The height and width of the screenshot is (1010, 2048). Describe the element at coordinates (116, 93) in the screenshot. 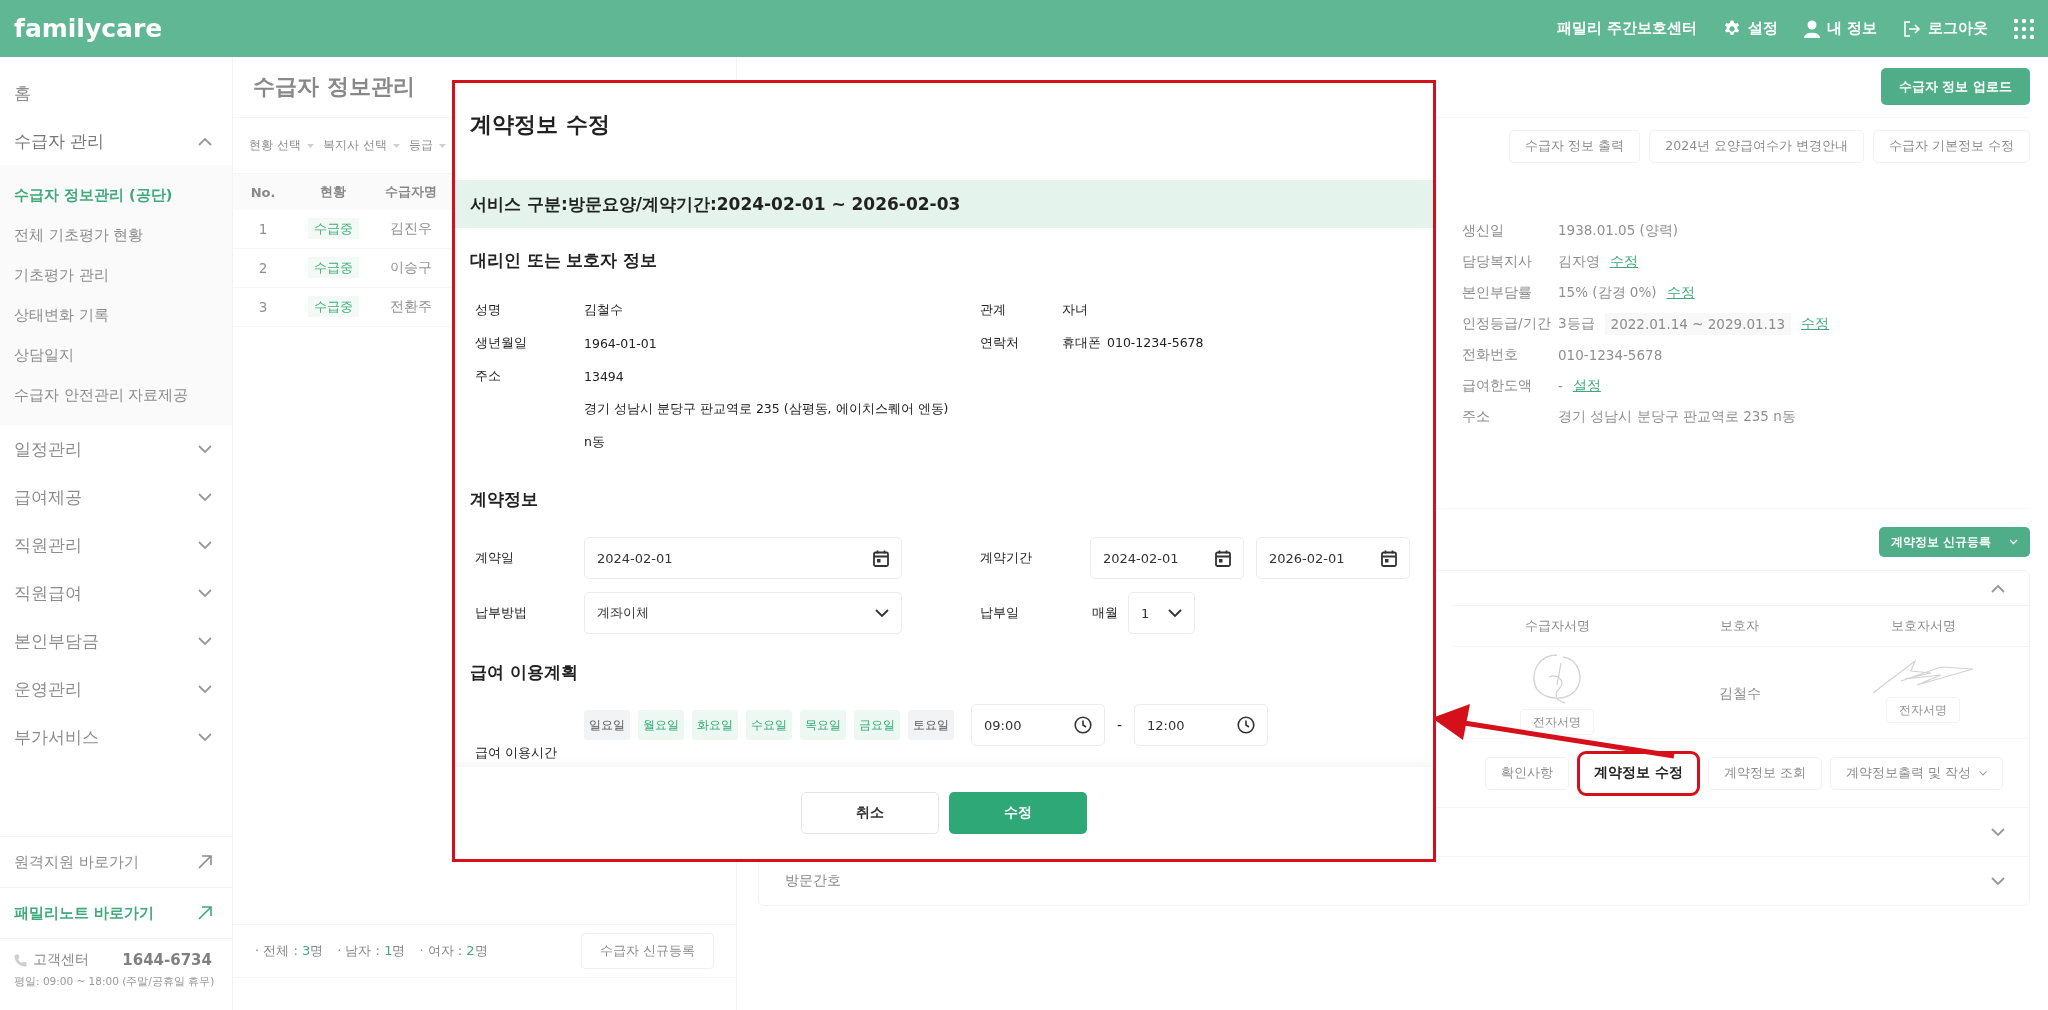

I see `nav-item: 홈` at that location.